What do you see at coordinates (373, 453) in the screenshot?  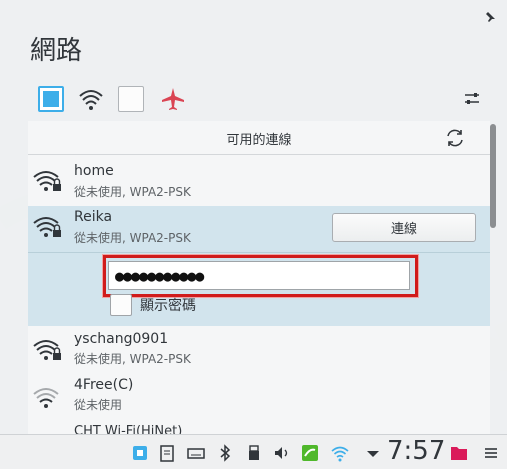 I see `chevron-down-icon` at bounding box center [373, 453].